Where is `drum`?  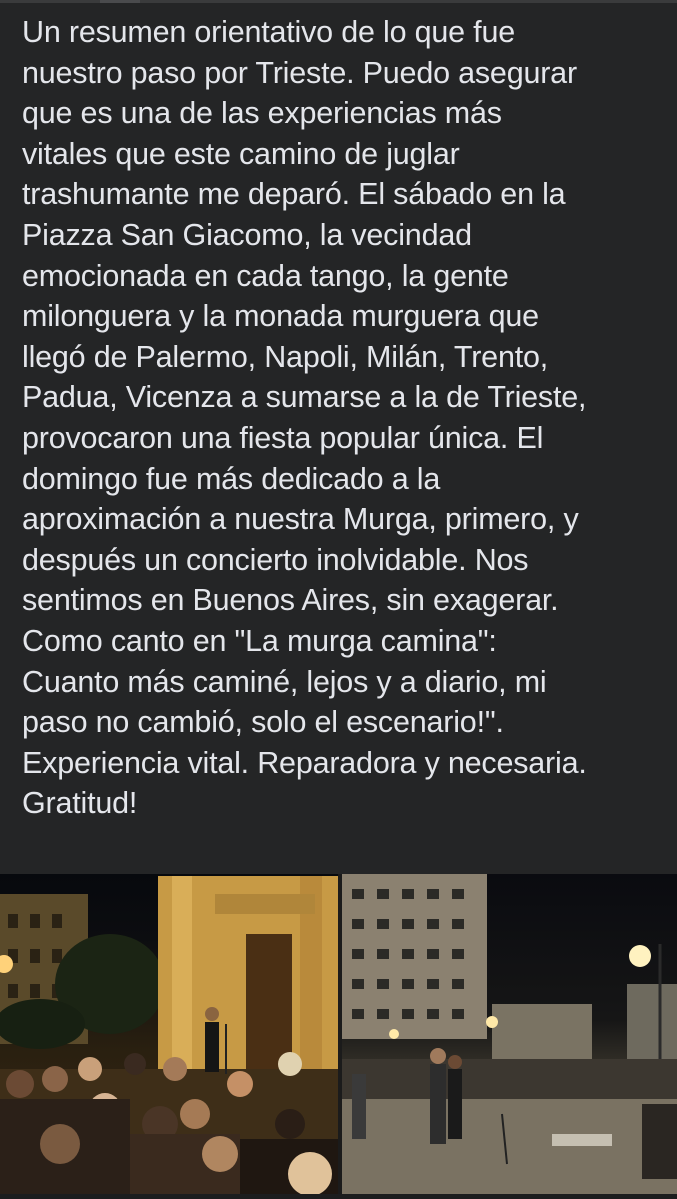 drum is located at coordinates (290, 1064).